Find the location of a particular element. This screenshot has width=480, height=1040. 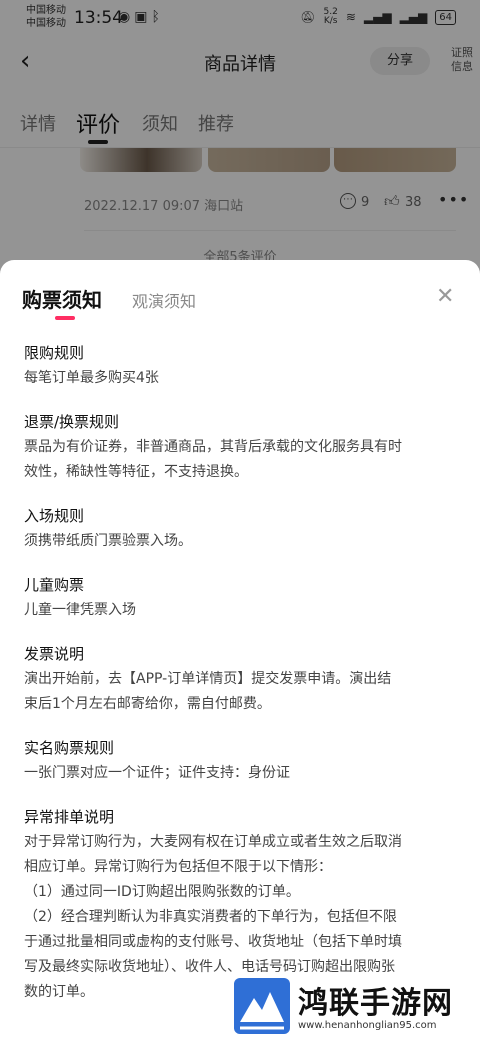

section-title: 限购规则 is located at coordinates (54, 353).